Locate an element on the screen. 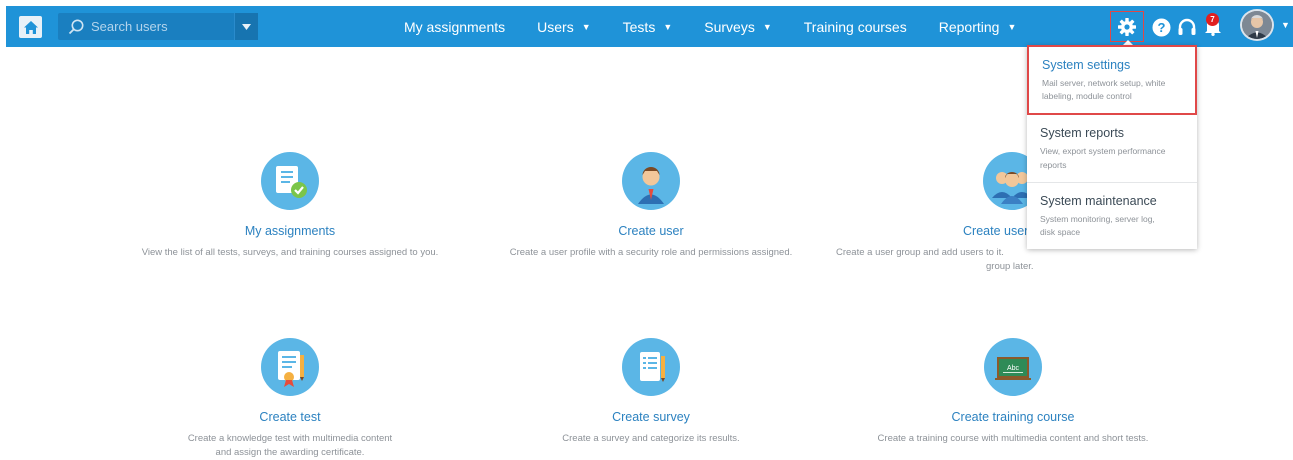 Image resolution: width=1293 pixels, height=460 pixels. nav-label: Users is located at coordinates (555, 26).